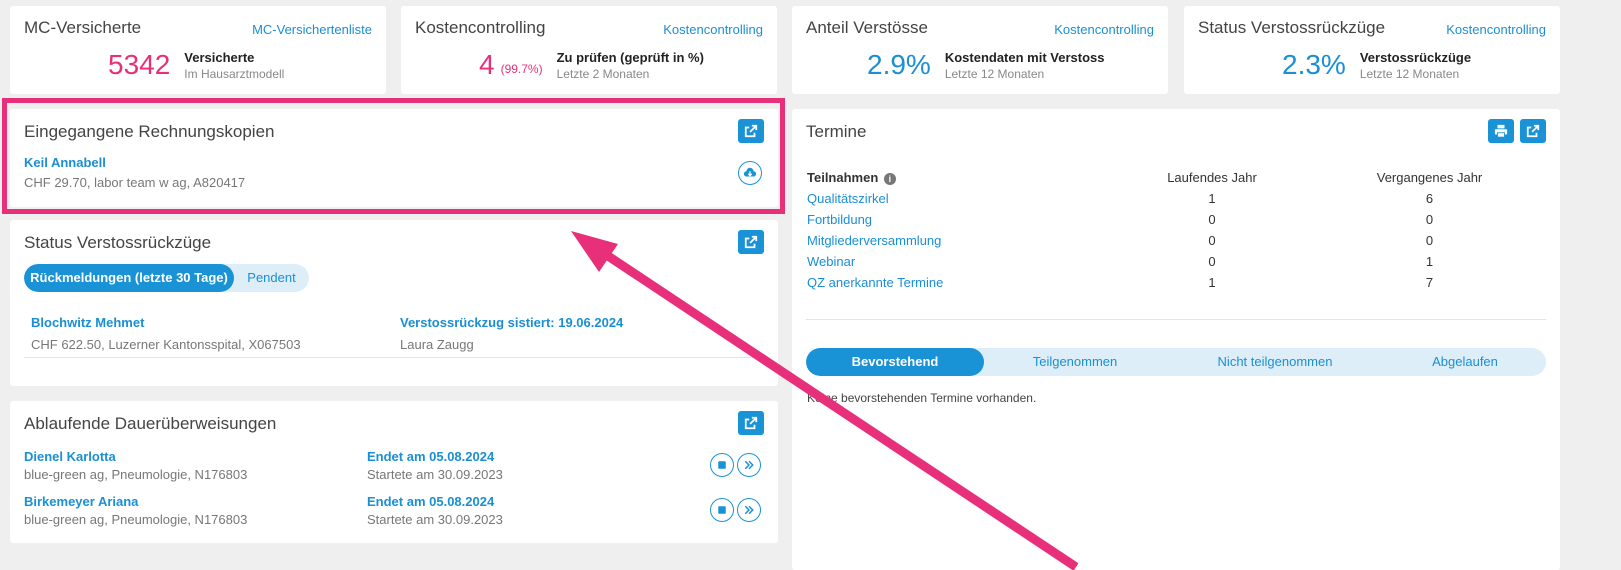 The width and height of the screenshot is (1621, 570). What do you see at coordinates (129, 278) in the screenshot?
I see `tab-rueckmeldungen: Rückmeldungen (letzte 30 Tage)` at bounding box center [129, 278].